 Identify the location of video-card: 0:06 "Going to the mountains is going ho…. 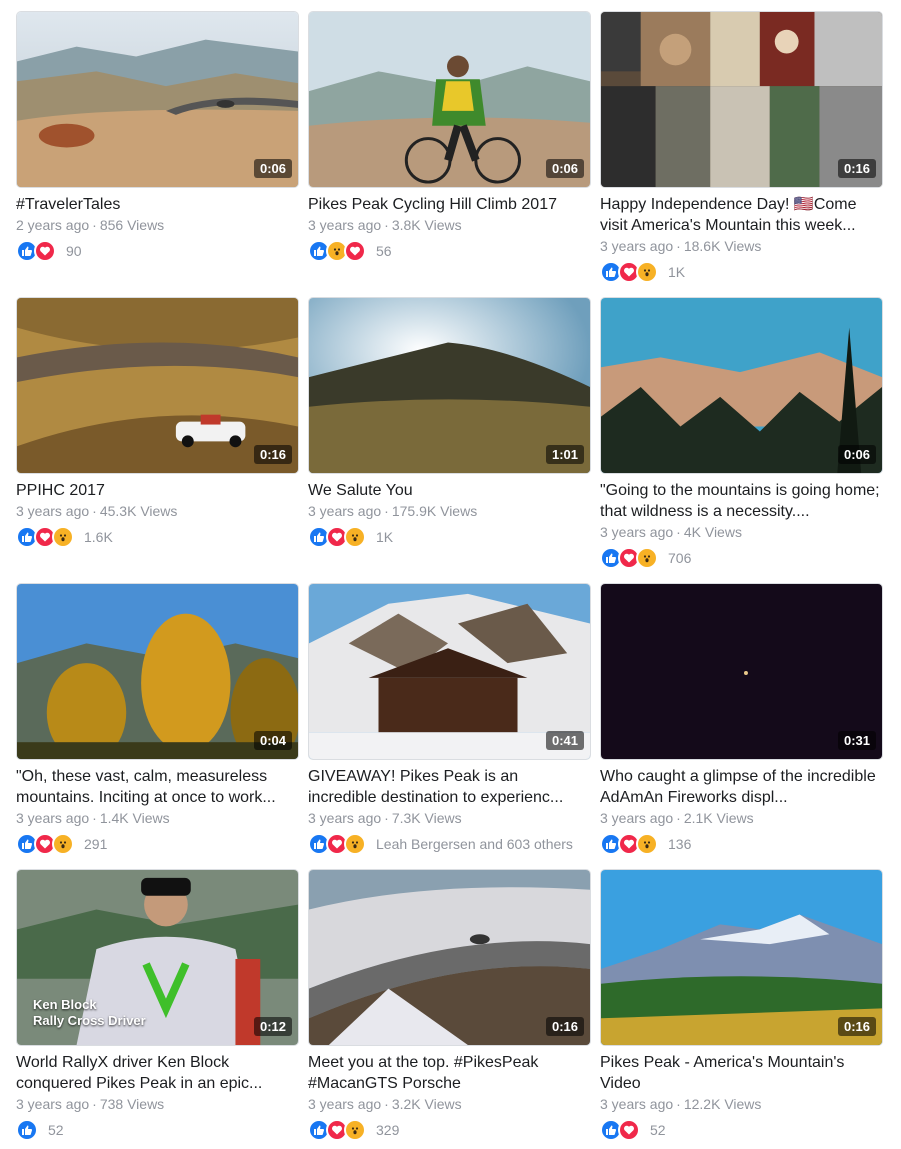
(741, 433).